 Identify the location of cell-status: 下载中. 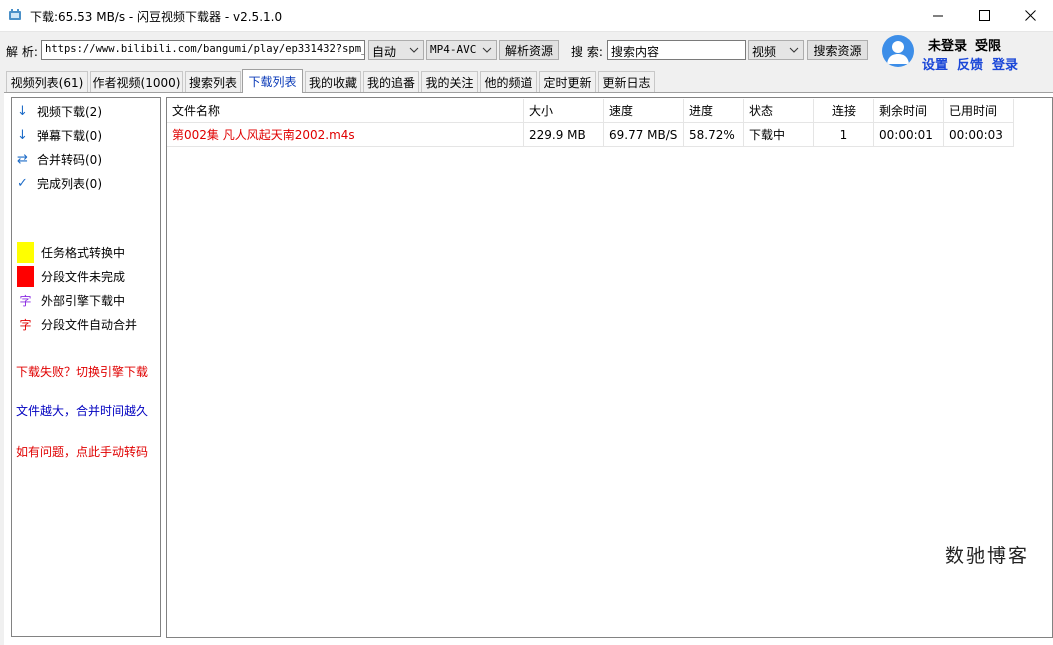
(779, 135).